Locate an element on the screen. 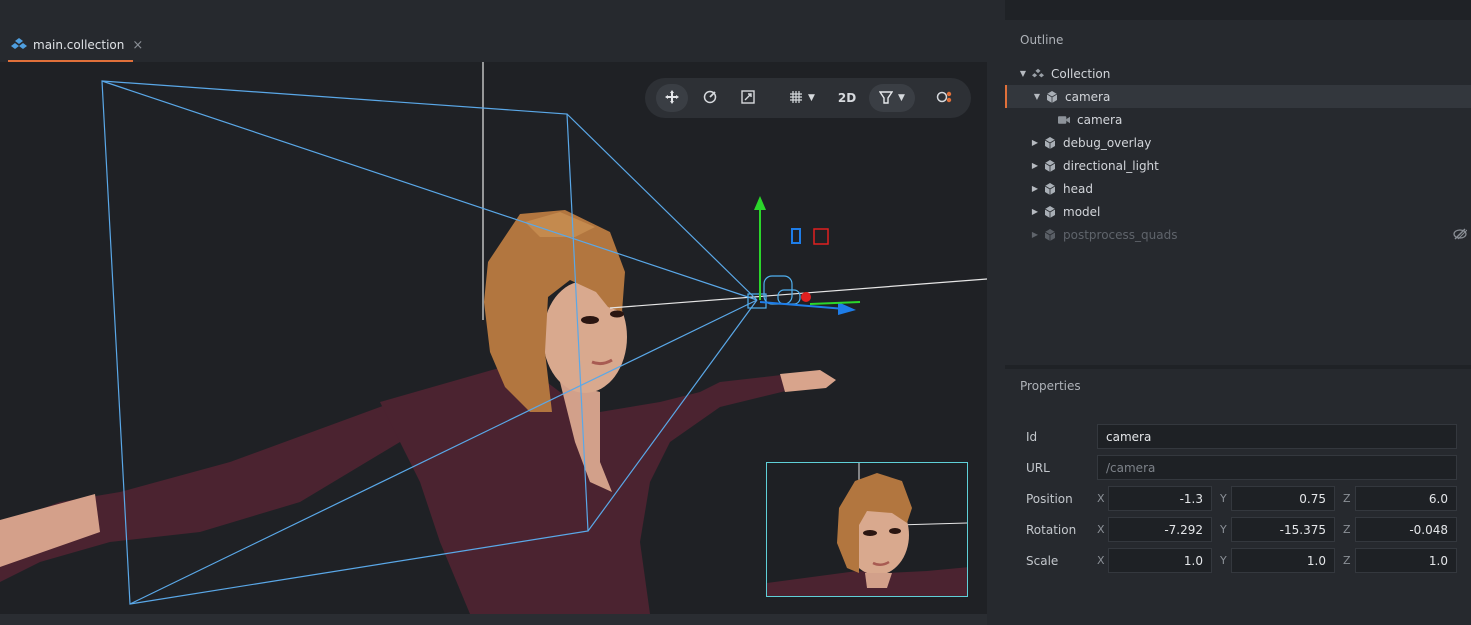 The height and width of the screenshot is (625, 1471). camera-icon is located at coordinates (944, 98).